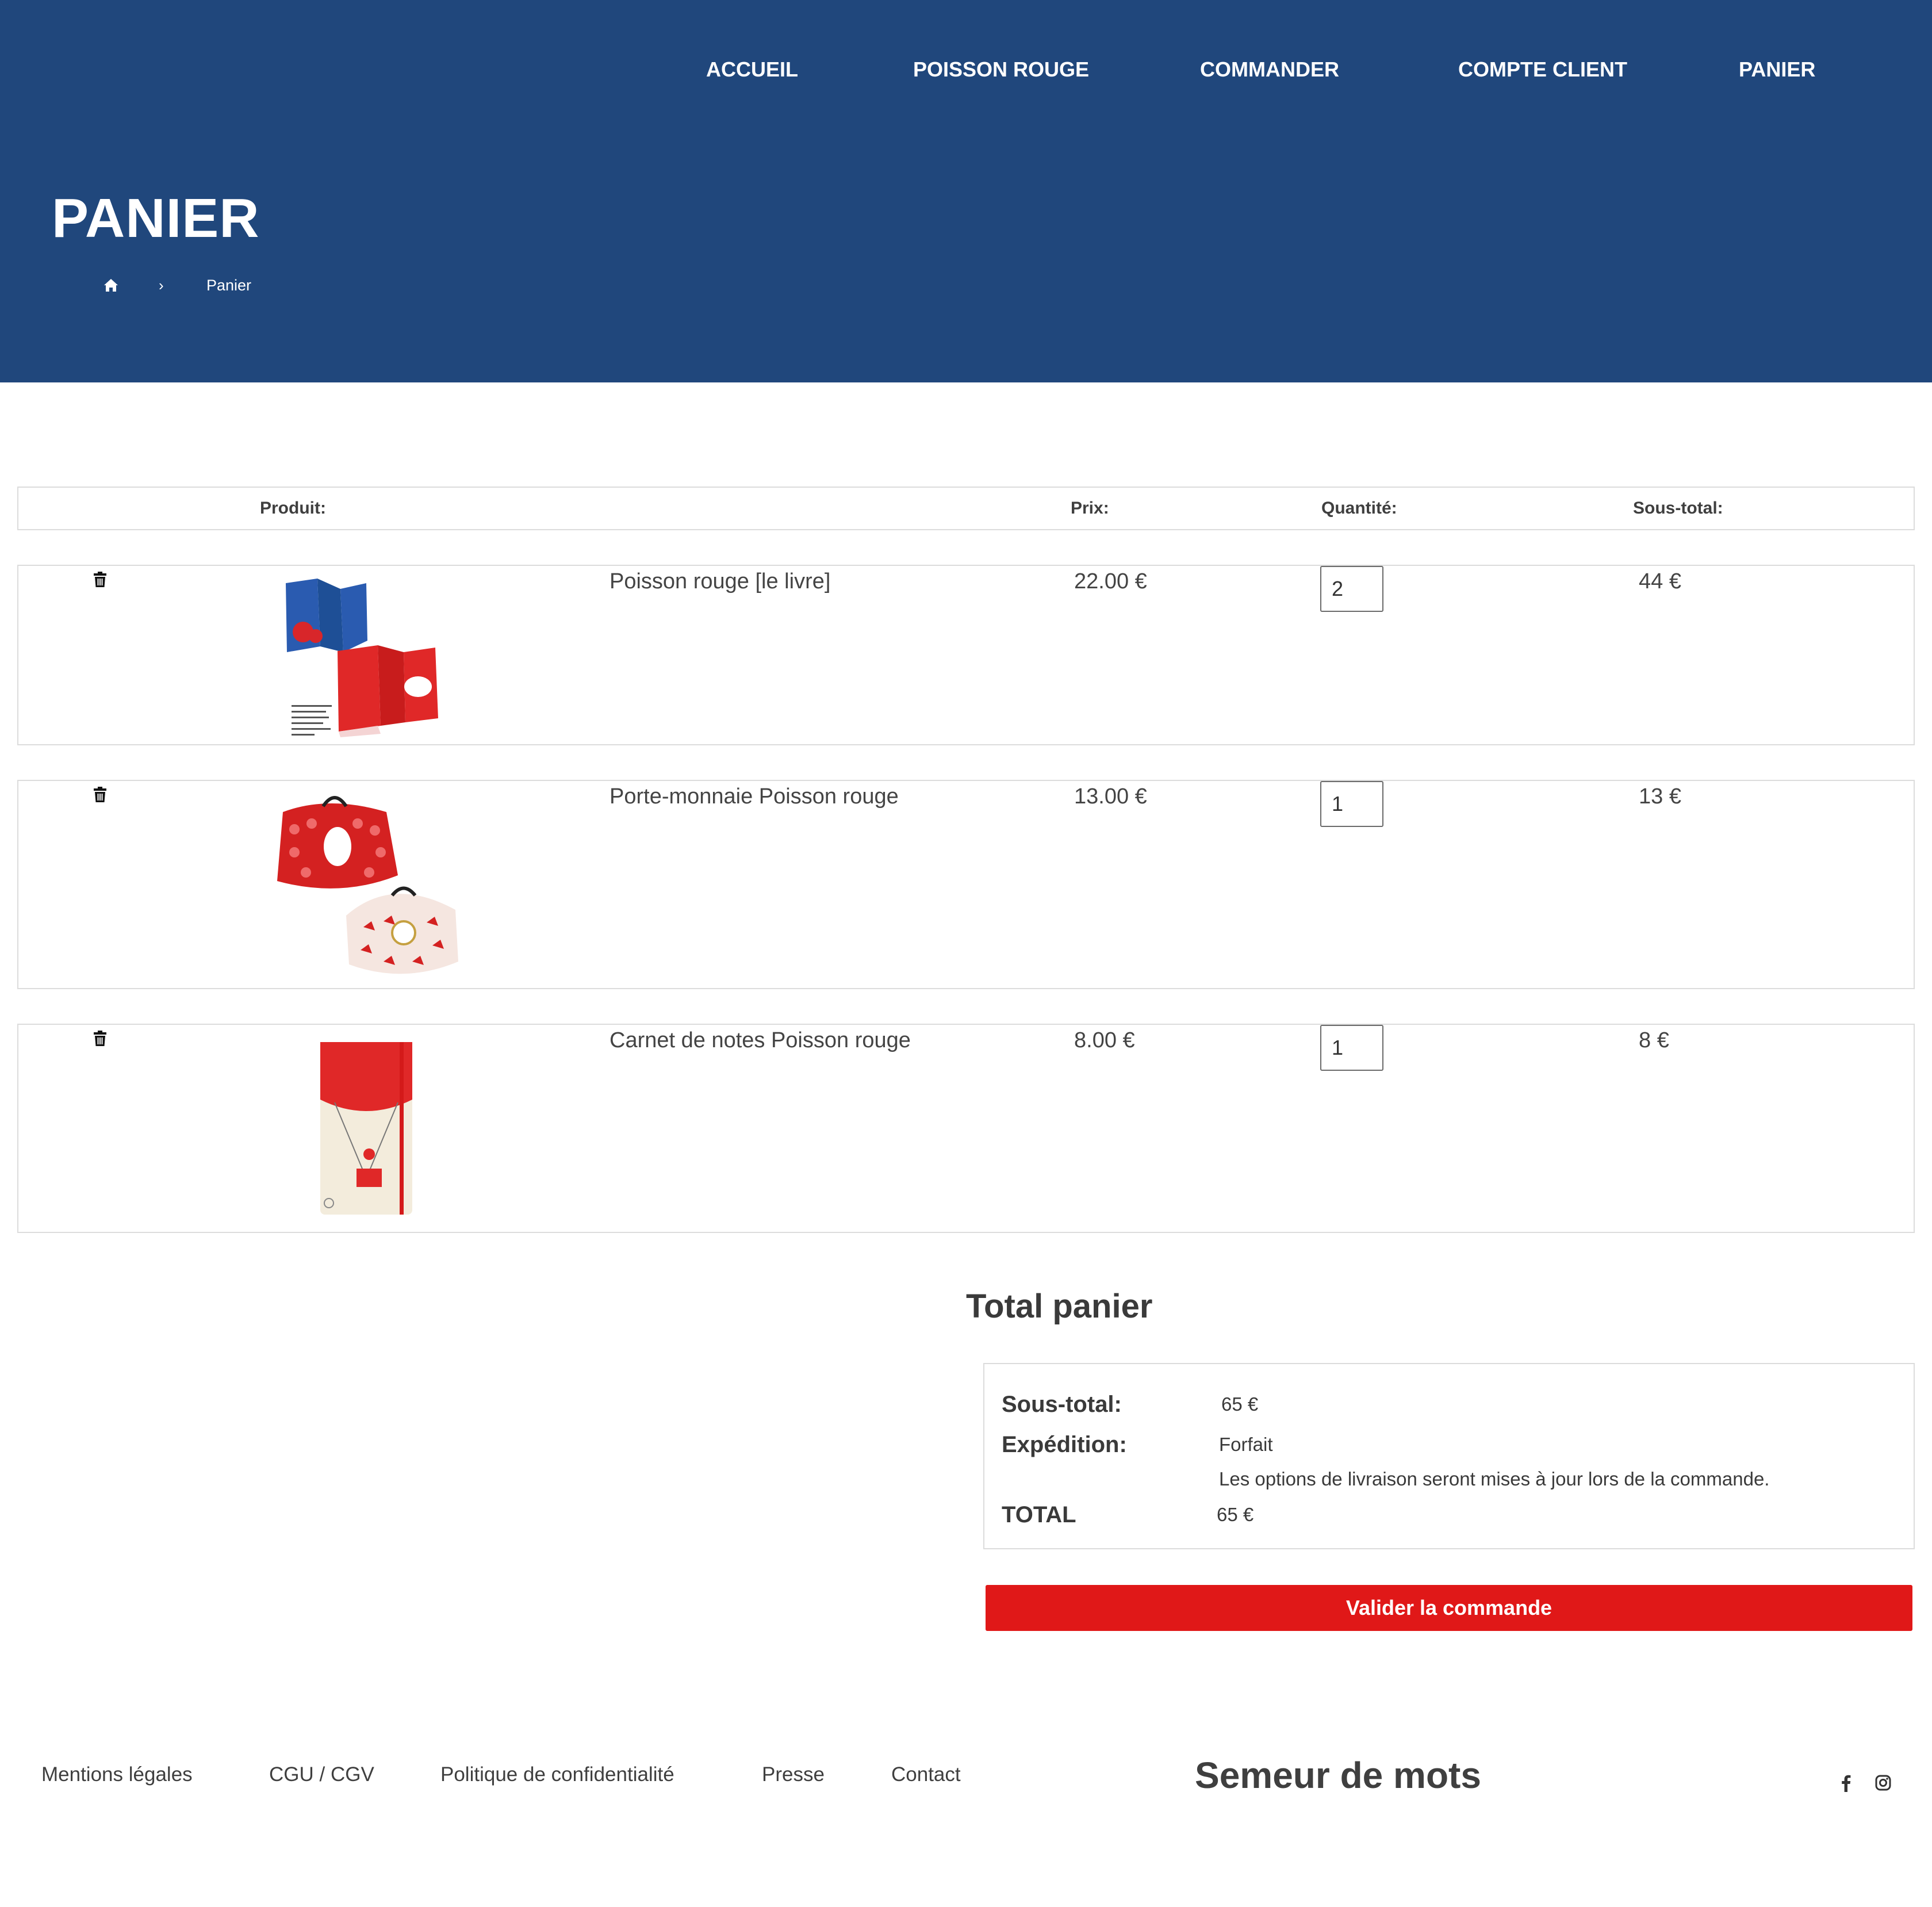  Describe the element at coordinates (1883, 1783) in the screenshot. I see `instagram-icon` at that location.